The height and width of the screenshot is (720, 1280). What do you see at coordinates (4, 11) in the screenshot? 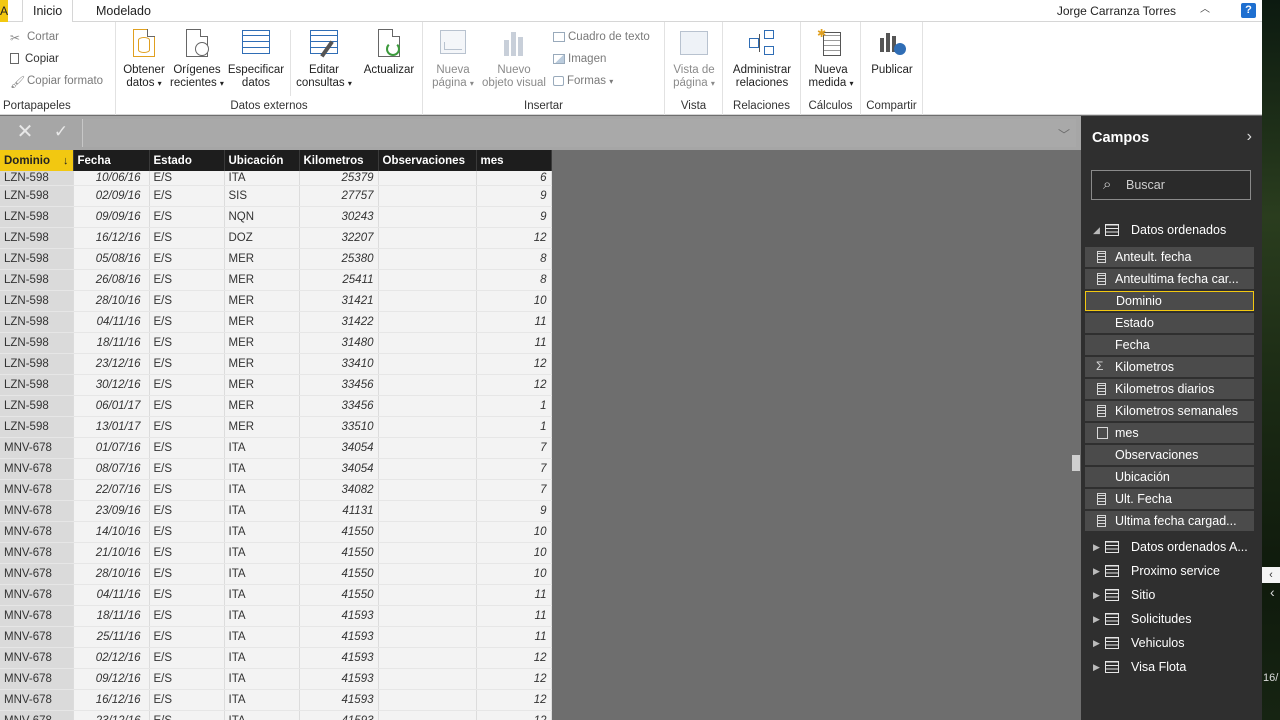
I see `tab-file: Archivo` at bounding box center [4, 11].